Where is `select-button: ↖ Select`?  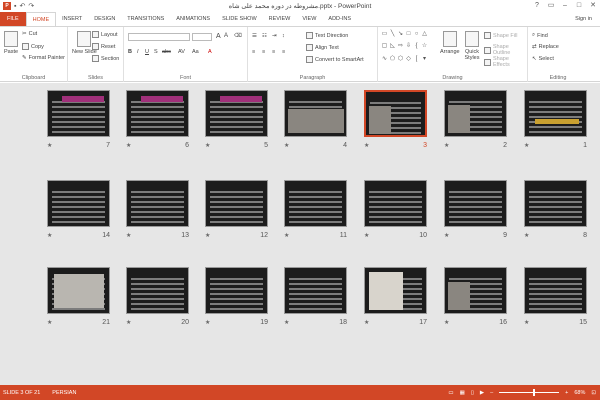 select-button: ↖ Select is located at coordinates (543, 59).